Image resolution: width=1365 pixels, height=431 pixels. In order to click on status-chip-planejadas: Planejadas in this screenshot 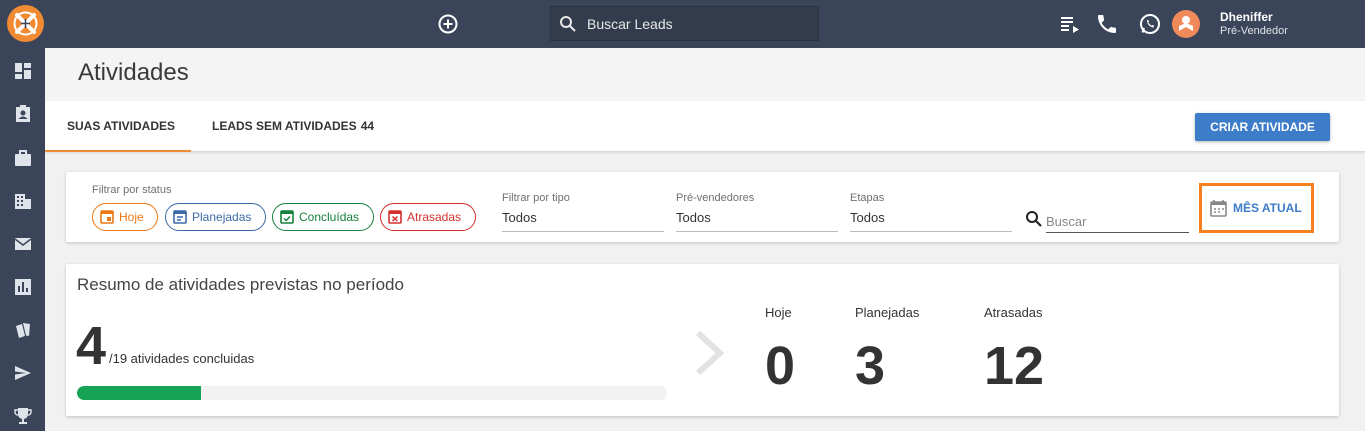, I will do `click(215, 217)`.